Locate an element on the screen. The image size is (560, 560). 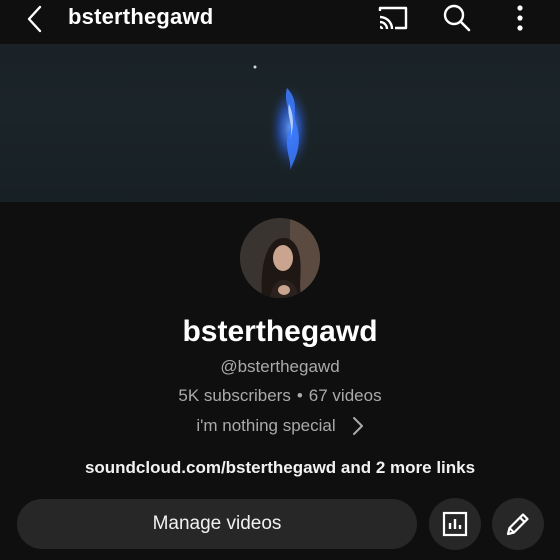
search-button is located at coordinates (457, 18).